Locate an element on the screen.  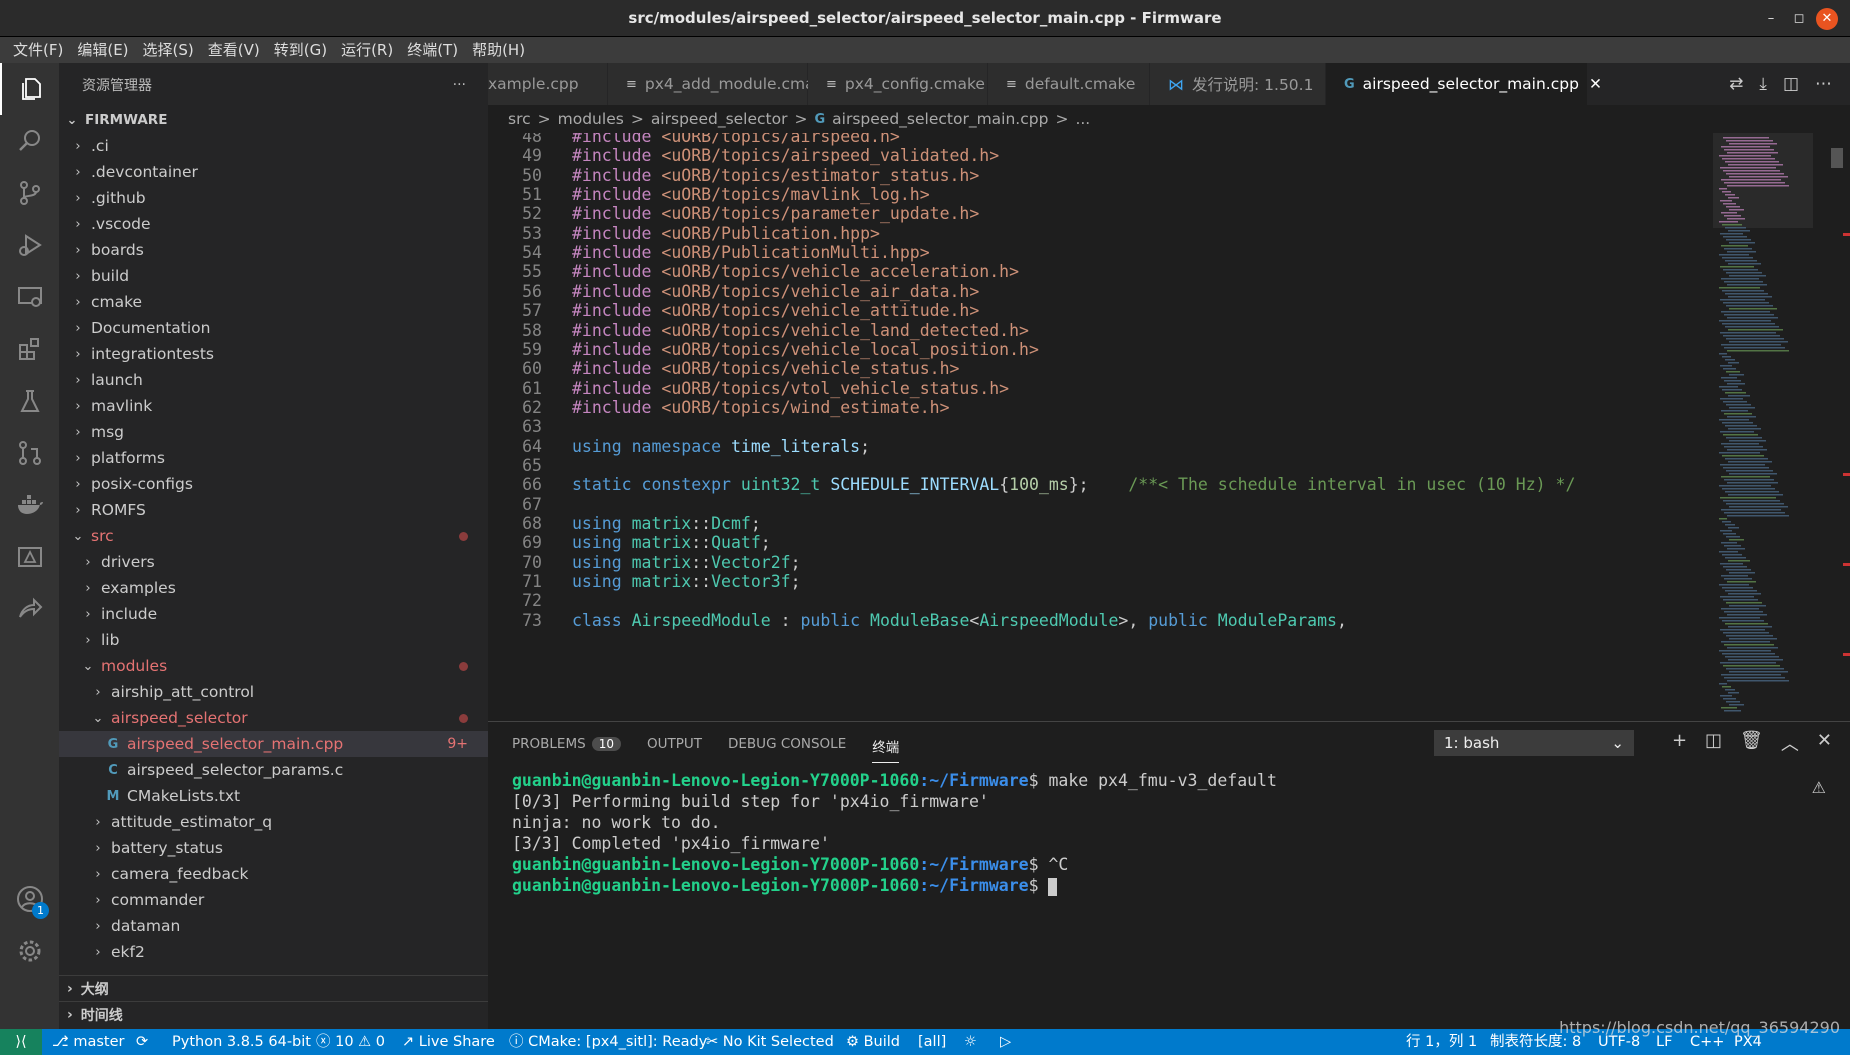
breadcrumb-item: modules is located at coordinates (591, 119).